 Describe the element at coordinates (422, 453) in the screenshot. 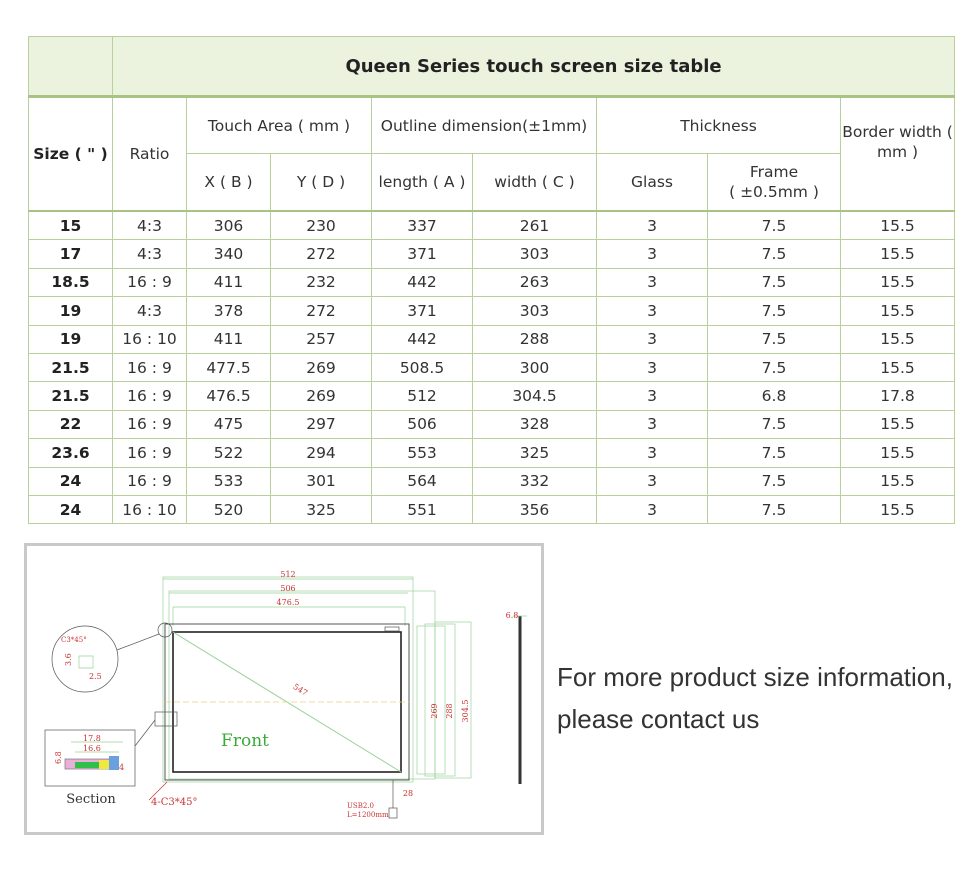

I see `table-cell: 553` at that location.